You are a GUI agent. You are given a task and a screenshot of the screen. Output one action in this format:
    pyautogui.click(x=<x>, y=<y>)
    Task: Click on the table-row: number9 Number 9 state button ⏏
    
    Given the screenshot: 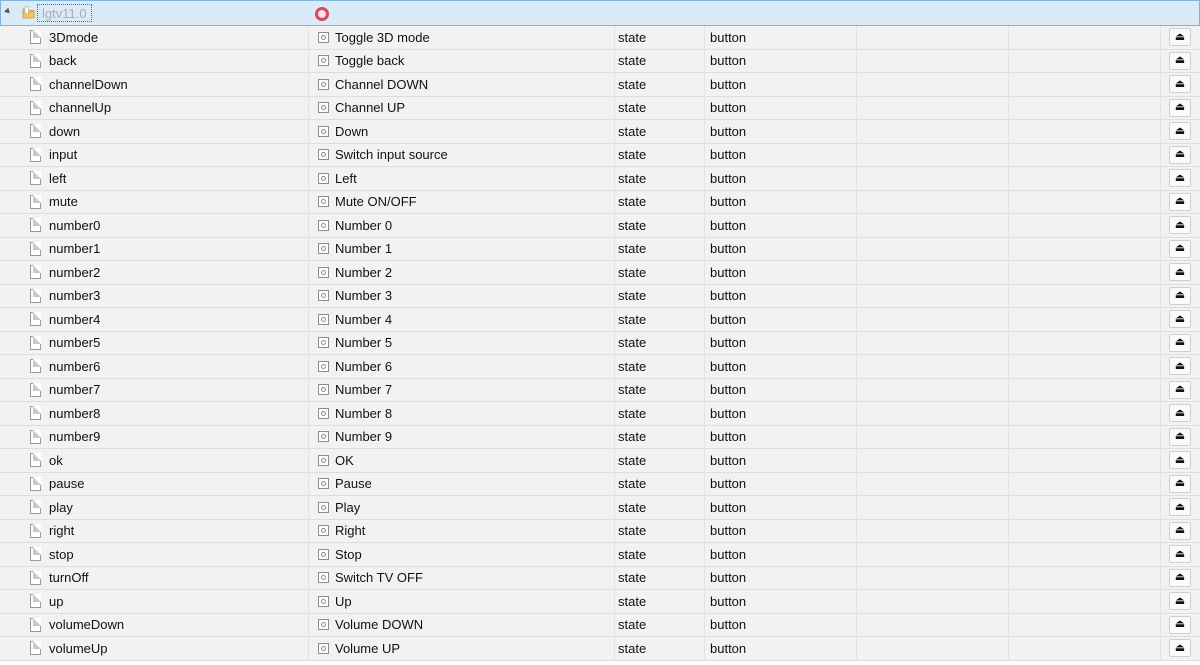 What is the action you would take?
    pyautogui.click(x=600, y=437)
    